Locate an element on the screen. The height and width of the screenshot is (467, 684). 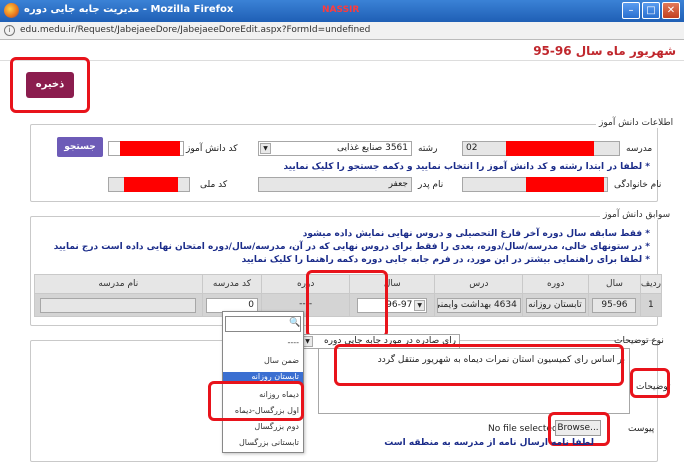
father-field: جعفر is located at coordinates (335, 184).